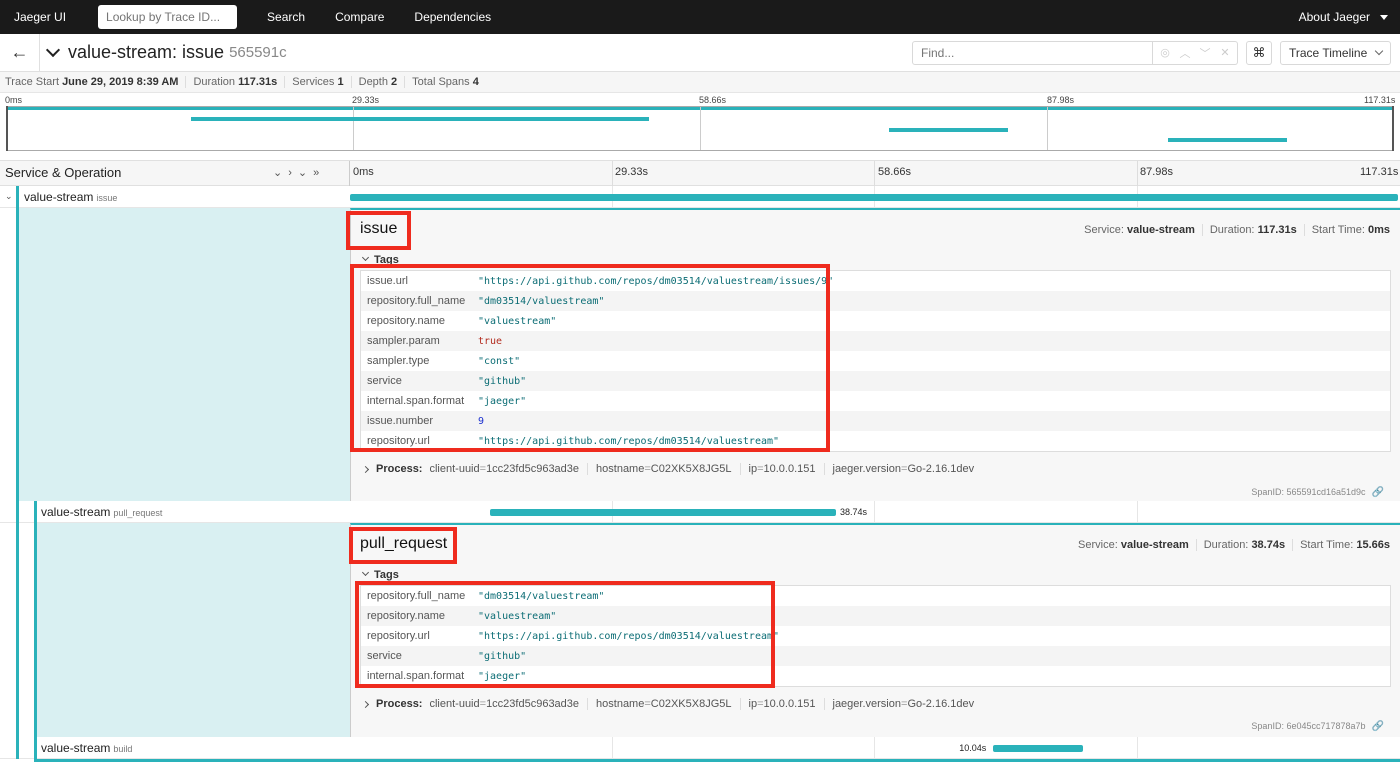 This screenshot has width=1400, height=762. I want to click on about-jaeger-menu: About Jaeger, so click(1343, 17).